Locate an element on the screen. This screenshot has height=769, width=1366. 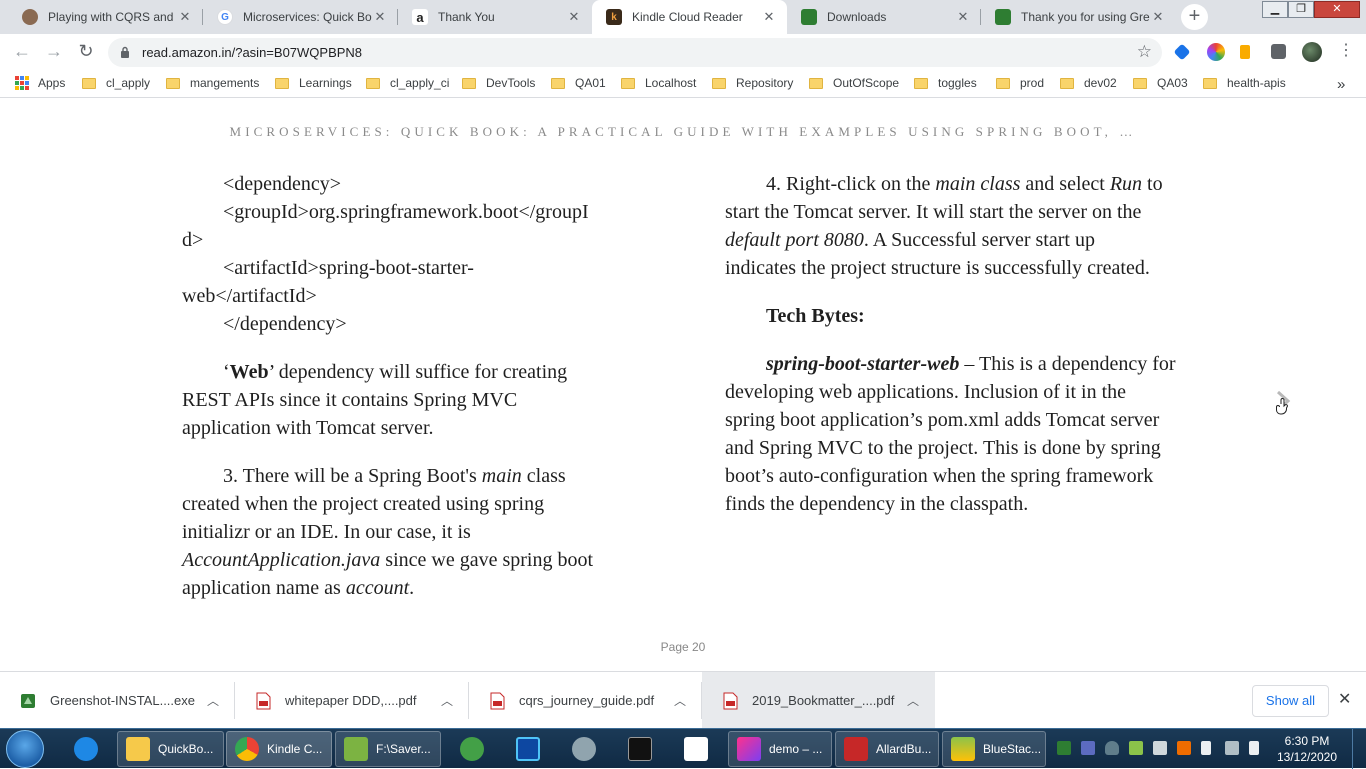
bookmark-folder: health-apis is located at coordinates (1244, 83).